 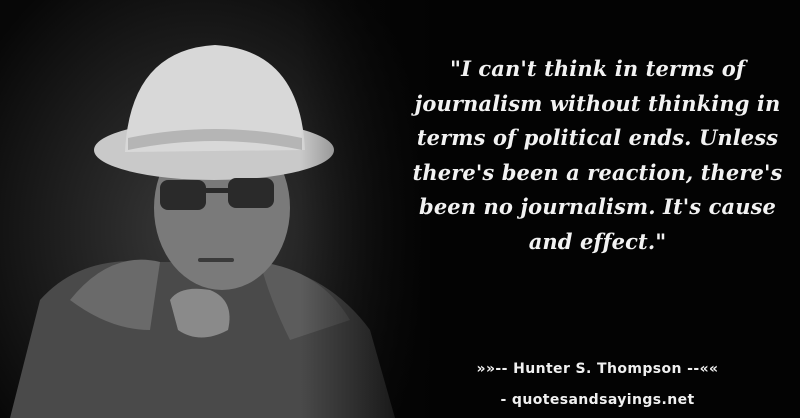 I want to click on quote-author: »»-- Hunter S. Thompson --««, so click(x=597, y=369).